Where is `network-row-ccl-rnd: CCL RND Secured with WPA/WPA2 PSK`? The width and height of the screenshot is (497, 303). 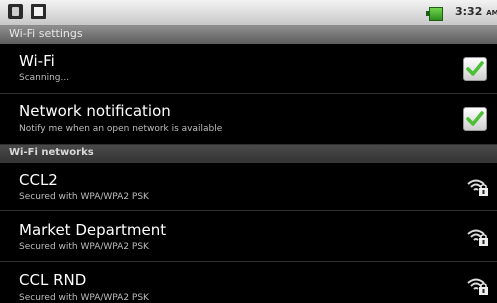
network-row-ccl-rnd: CCL RND Secured with WPA/WPA2 PSK is located at coordinates (248, 282).